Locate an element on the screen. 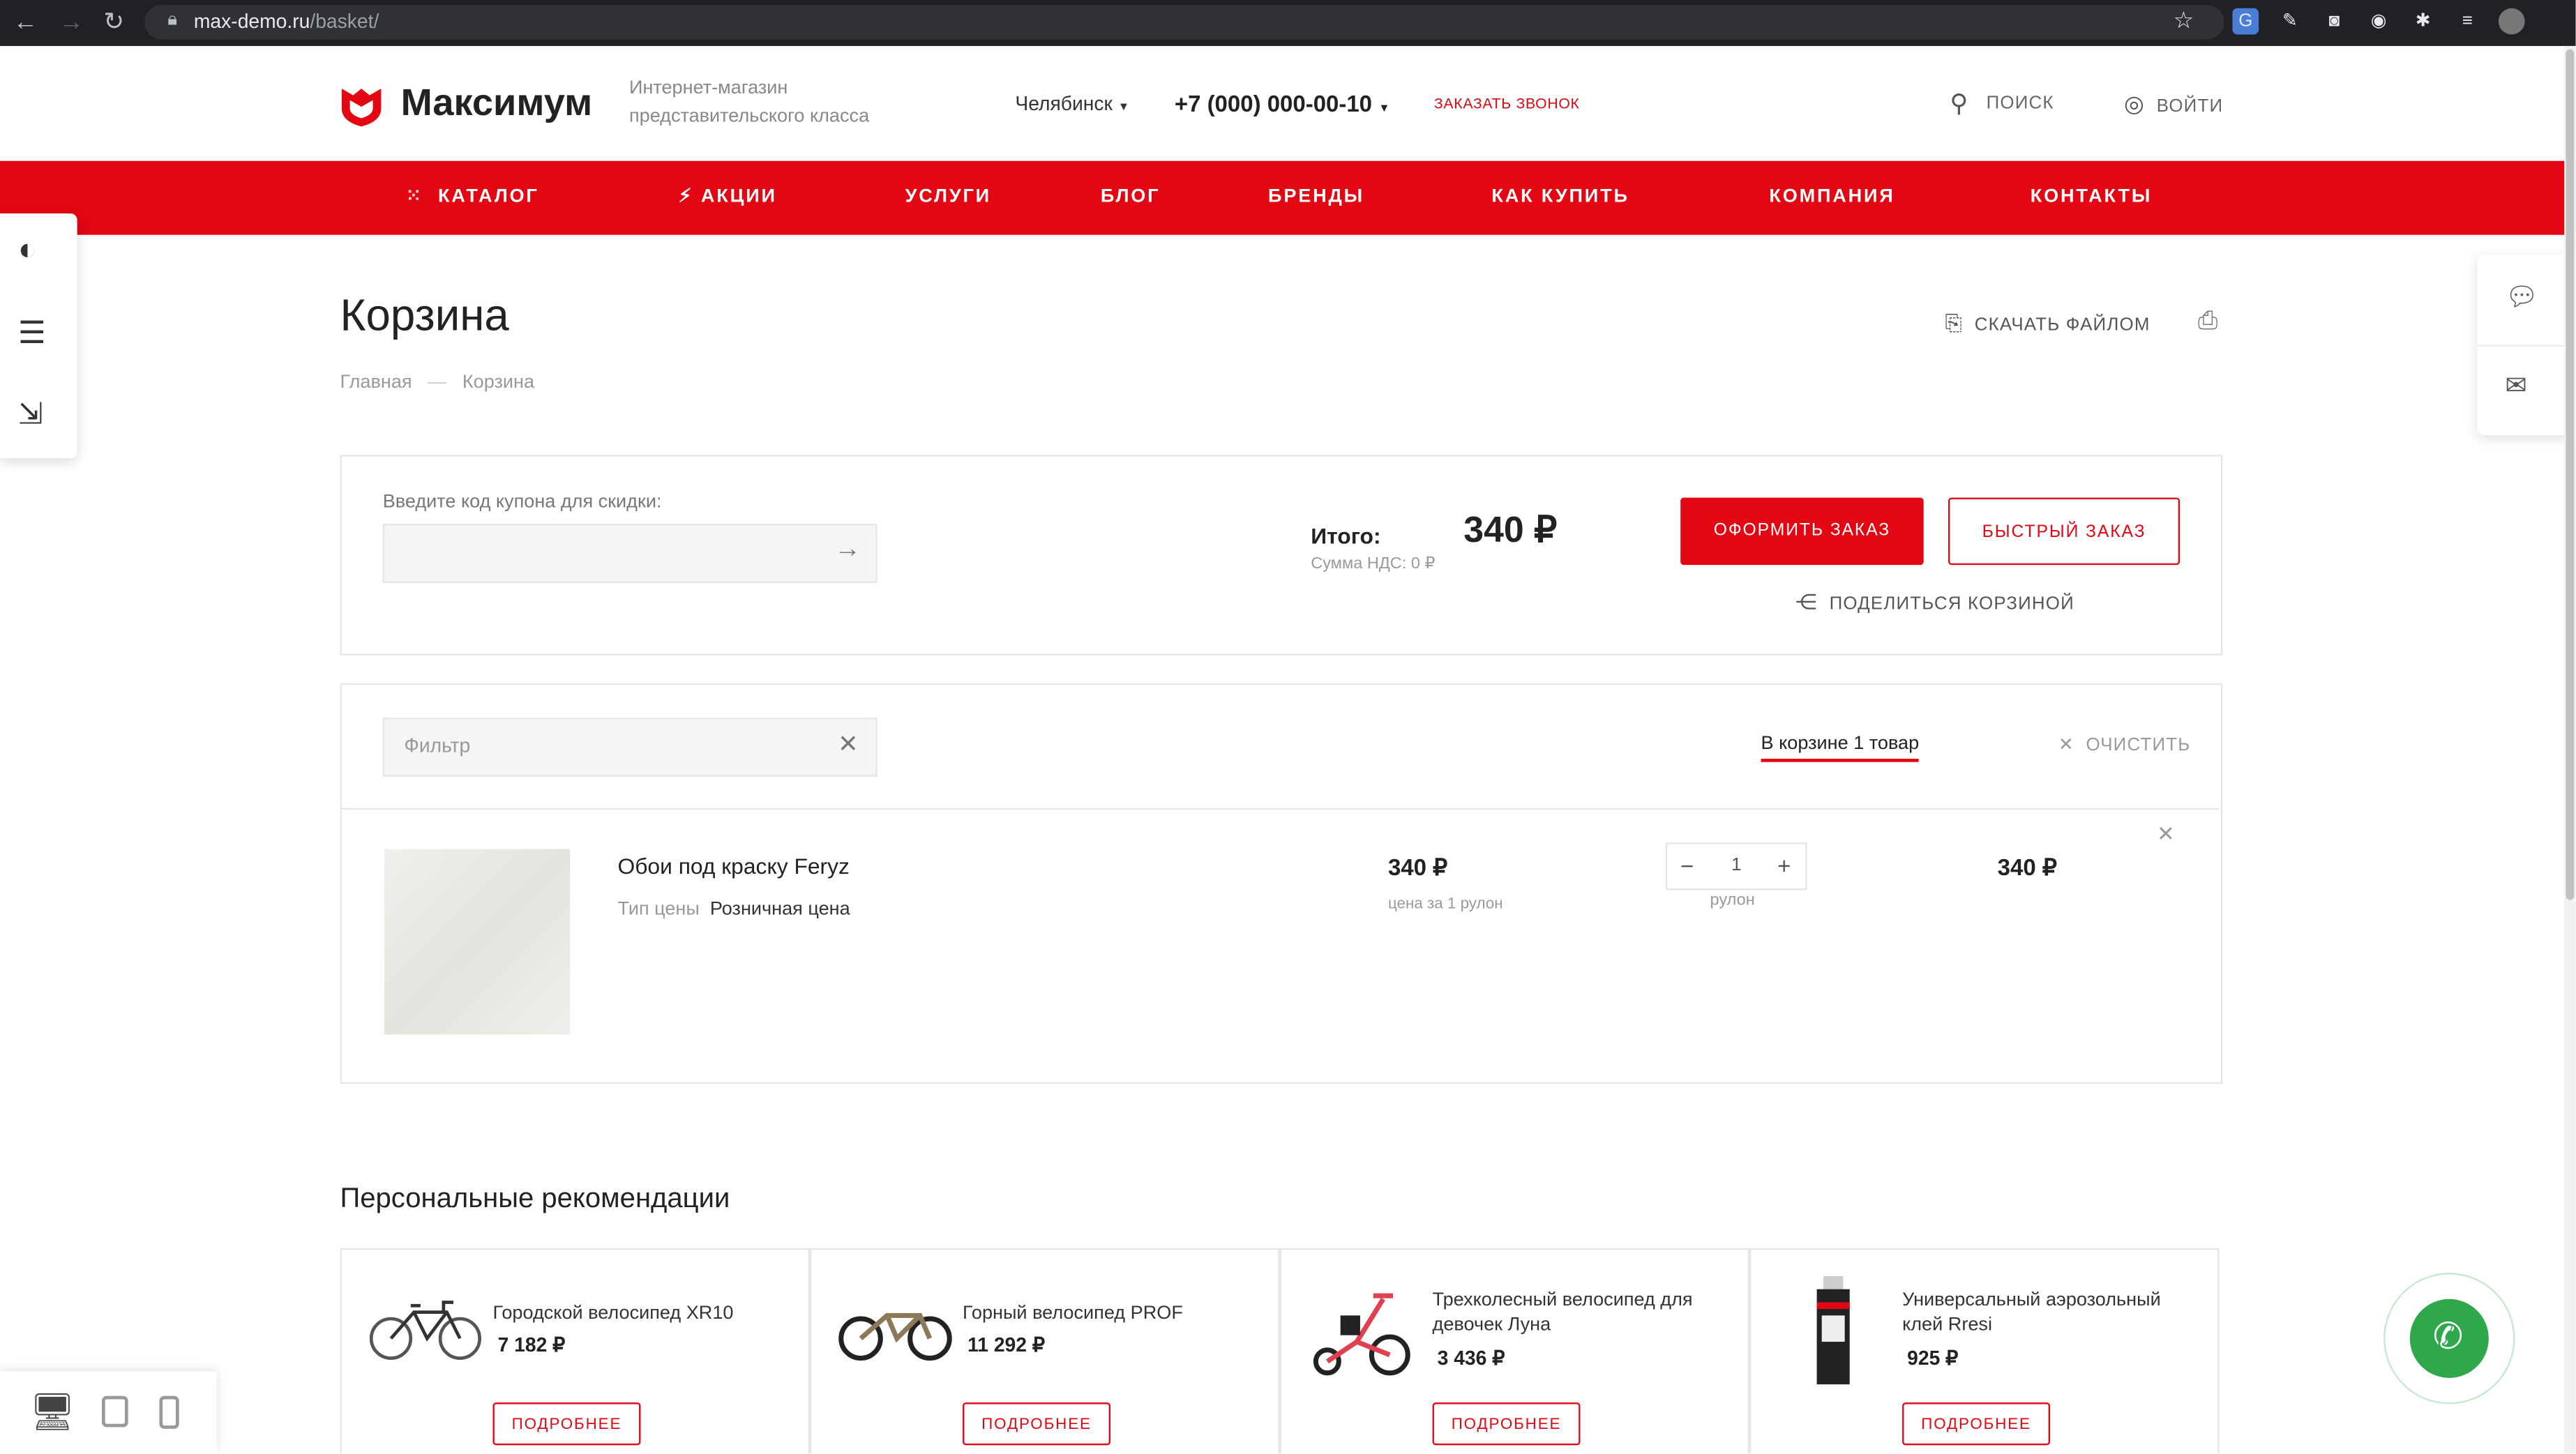 This screenshot has height=1454, width=2576. extensions-icon: ✱ is located at coordinates (2423, 21).